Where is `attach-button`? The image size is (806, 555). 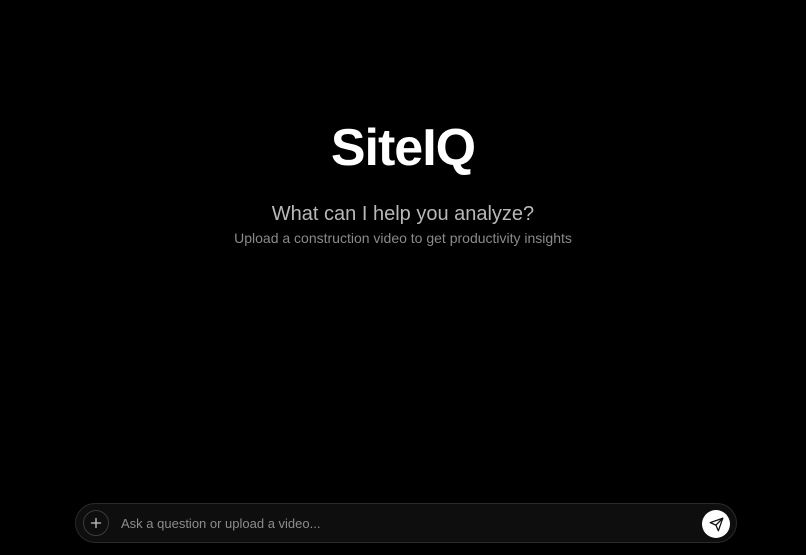 attach-button is located at coordinates (96, 523).